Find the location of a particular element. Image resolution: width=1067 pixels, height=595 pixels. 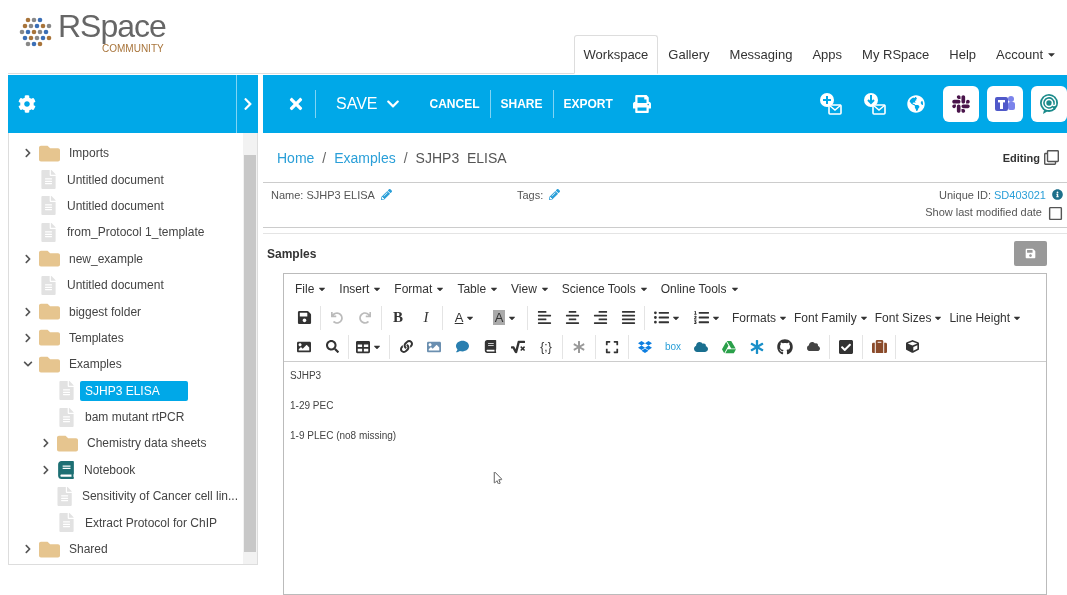

tree-item: from_Protocol 1_template is located at coordinates (136, 232).